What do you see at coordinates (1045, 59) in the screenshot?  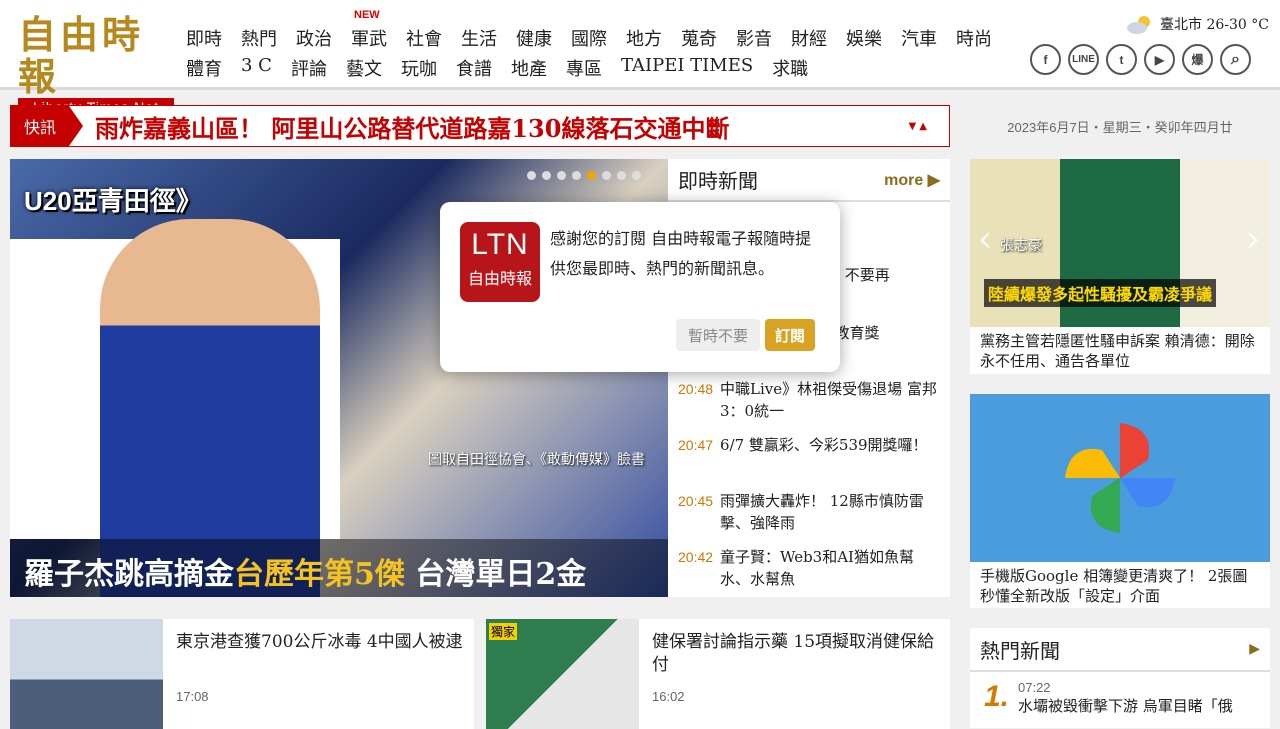 I see `facebook-icon: f` at bounding box center [1045, 59].